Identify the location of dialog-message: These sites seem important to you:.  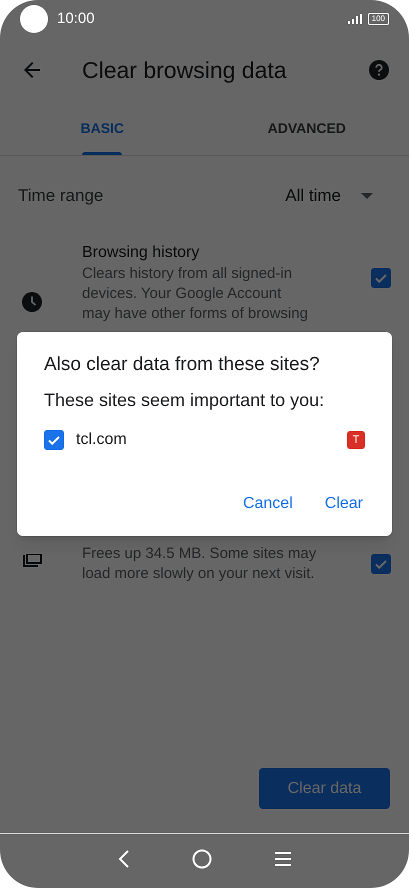
(185, 400).